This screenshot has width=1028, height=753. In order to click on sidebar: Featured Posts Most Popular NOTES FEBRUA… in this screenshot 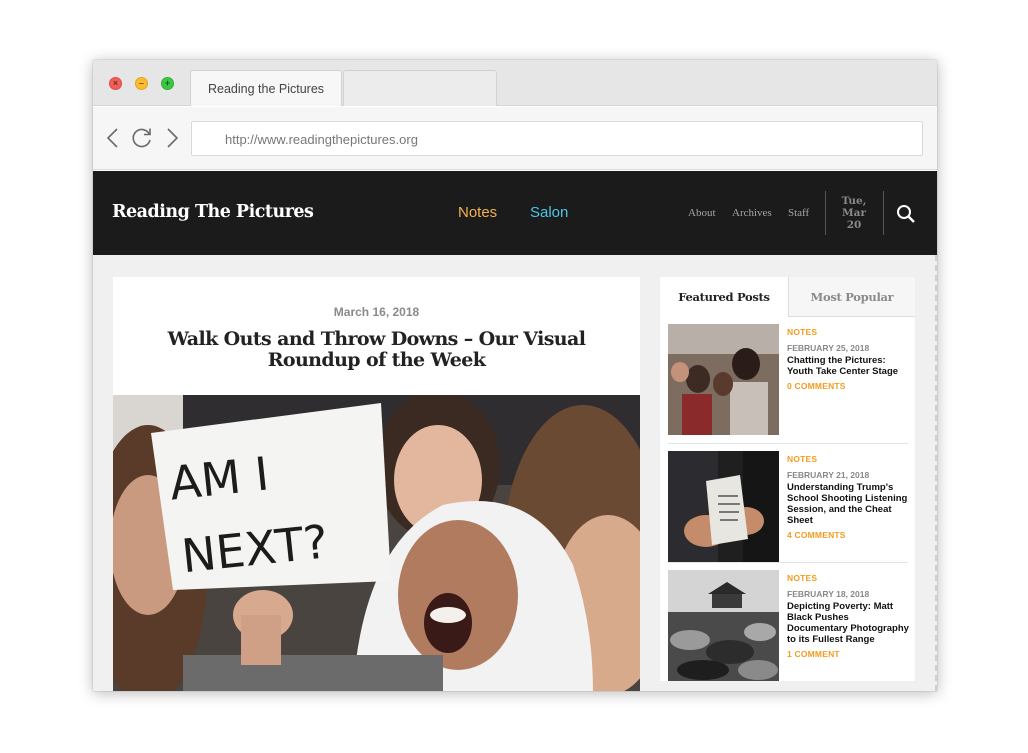, I will do `click(787, 479)`.